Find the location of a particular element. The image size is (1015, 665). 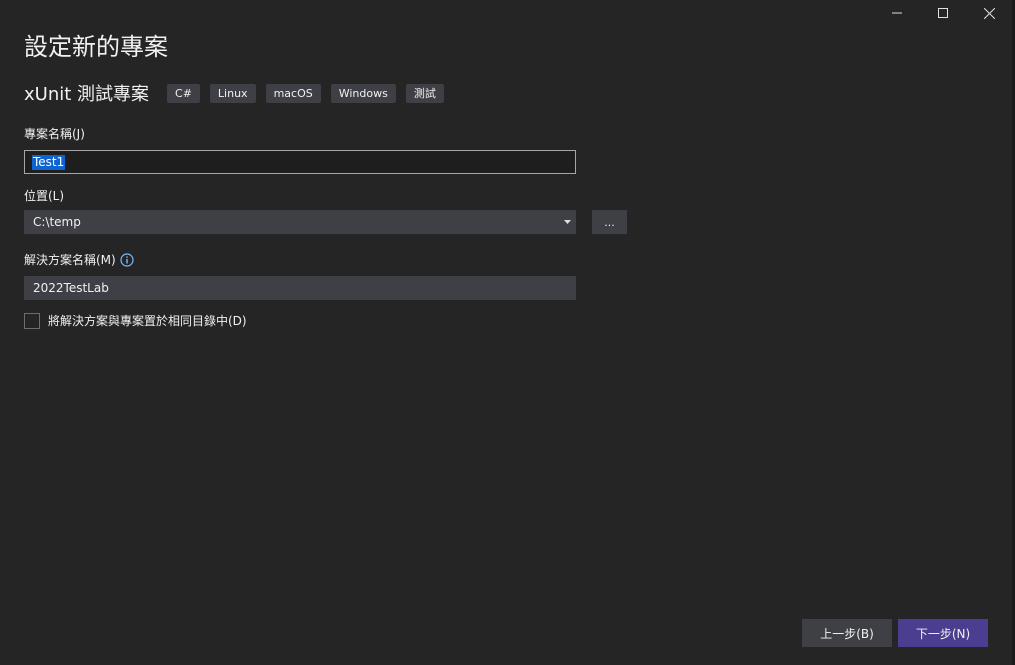

maximize-icon is located at coordinates (943, 13).